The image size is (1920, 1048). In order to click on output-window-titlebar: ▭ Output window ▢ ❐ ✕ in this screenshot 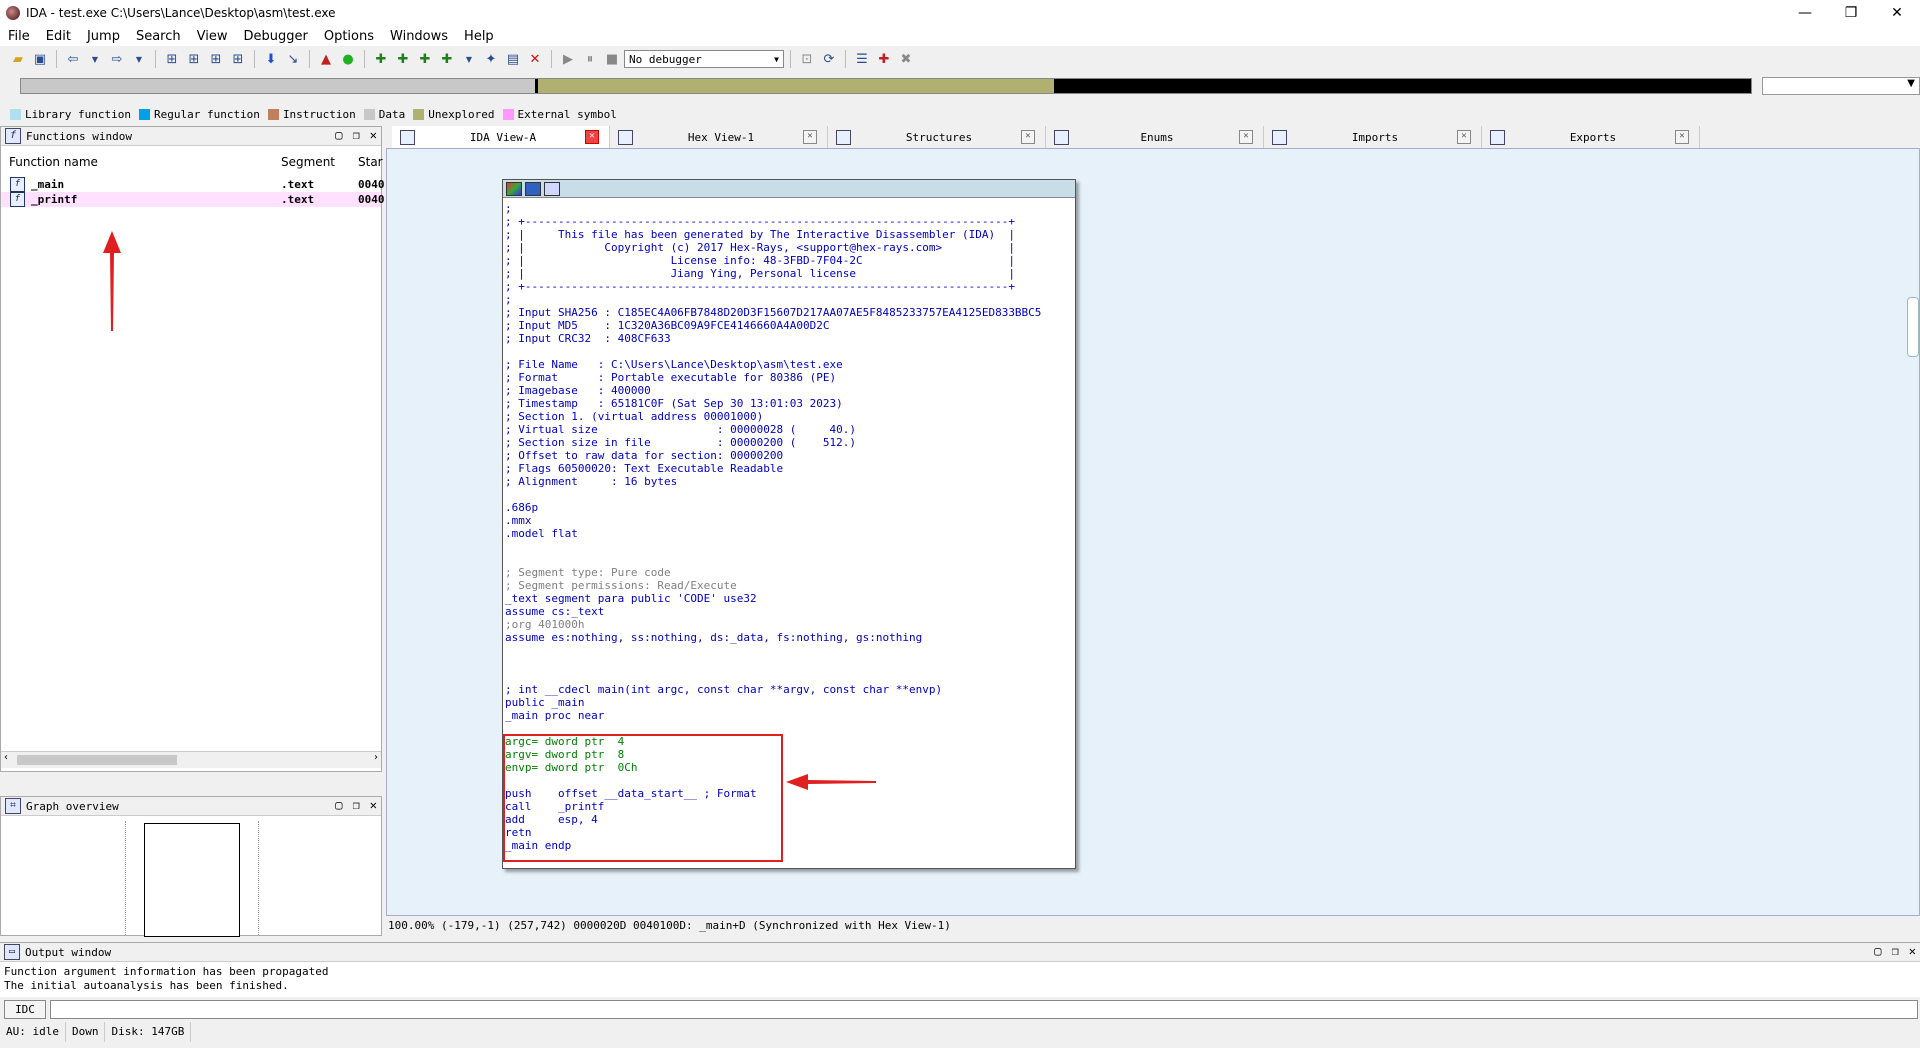, I will do `click(960, 952)`.